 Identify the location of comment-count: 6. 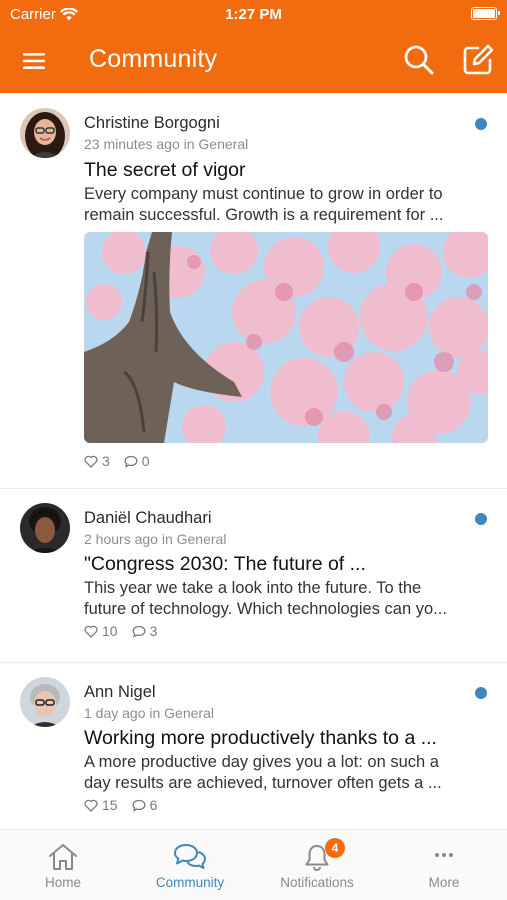
(153, 805).